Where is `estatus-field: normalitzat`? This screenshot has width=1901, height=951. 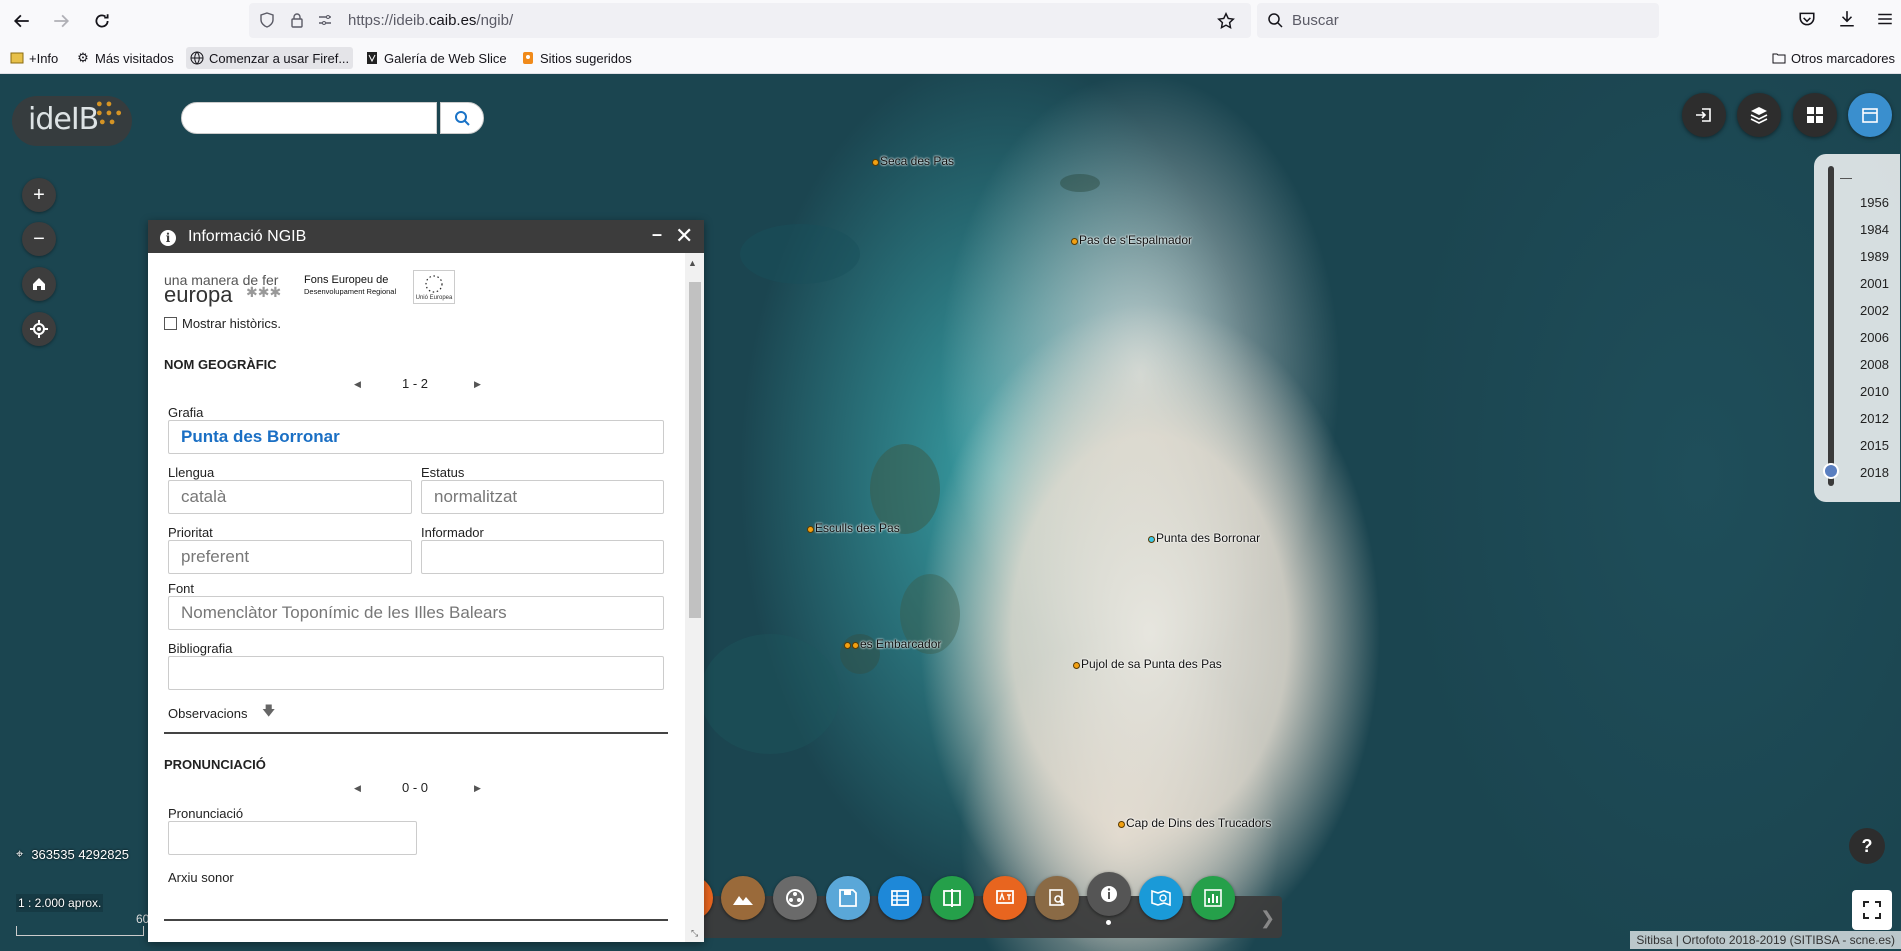
estatus-field: normalitzat is located at coordinates (542, 497).